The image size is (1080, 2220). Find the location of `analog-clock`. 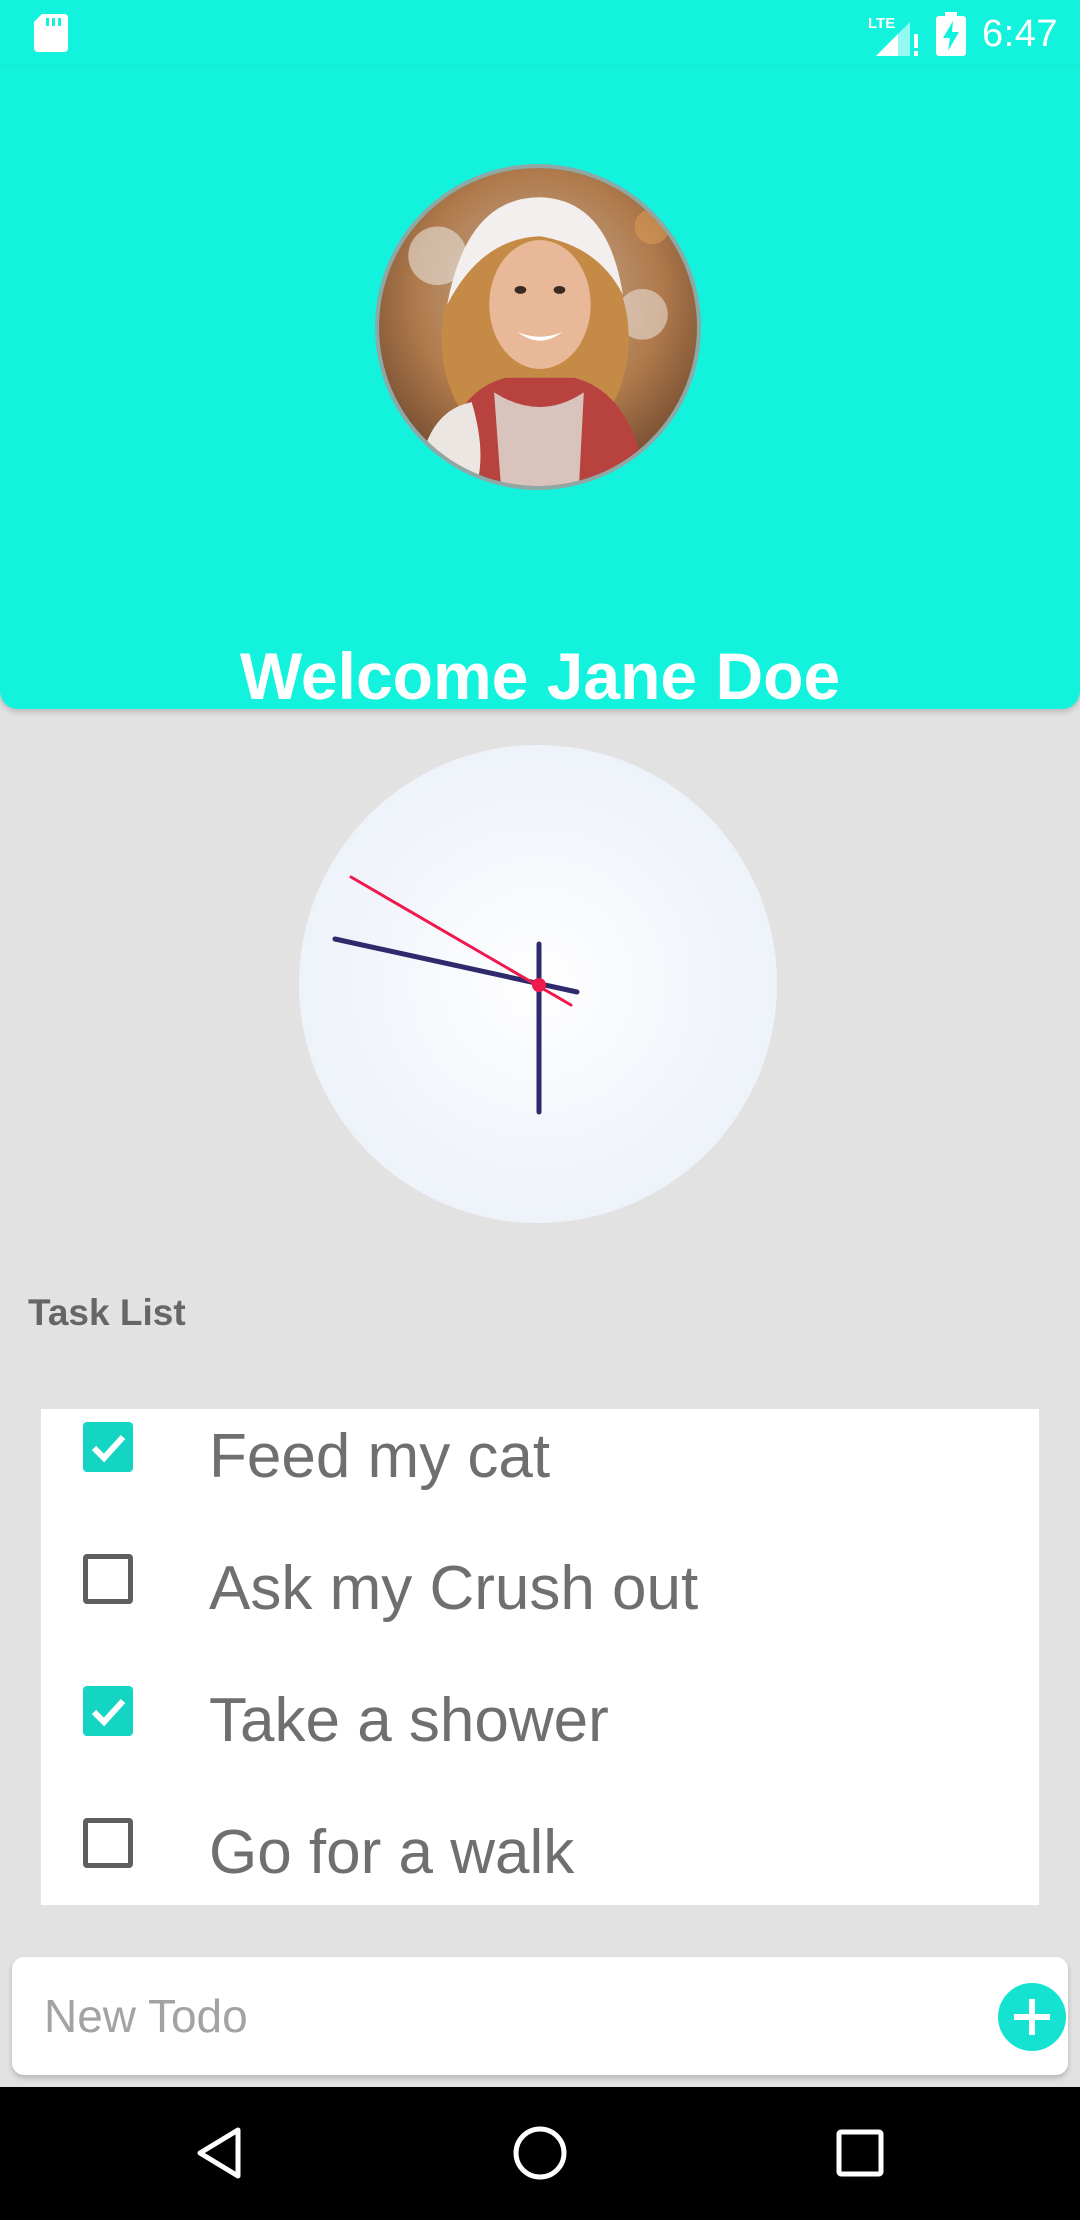

analog-clock is located at coordinates (538, 984).